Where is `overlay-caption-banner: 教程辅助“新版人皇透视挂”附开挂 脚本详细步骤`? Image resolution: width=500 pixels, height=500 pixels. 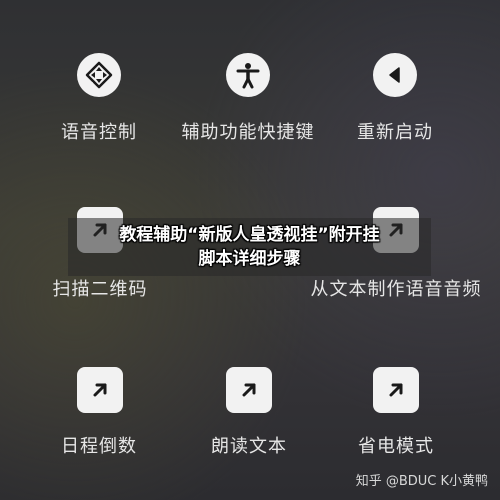
overlay-caption-banner: 教程辅助“新版人皇透视挂”附开挂 脚本详细步骤 is located at coordinates (249, 247).